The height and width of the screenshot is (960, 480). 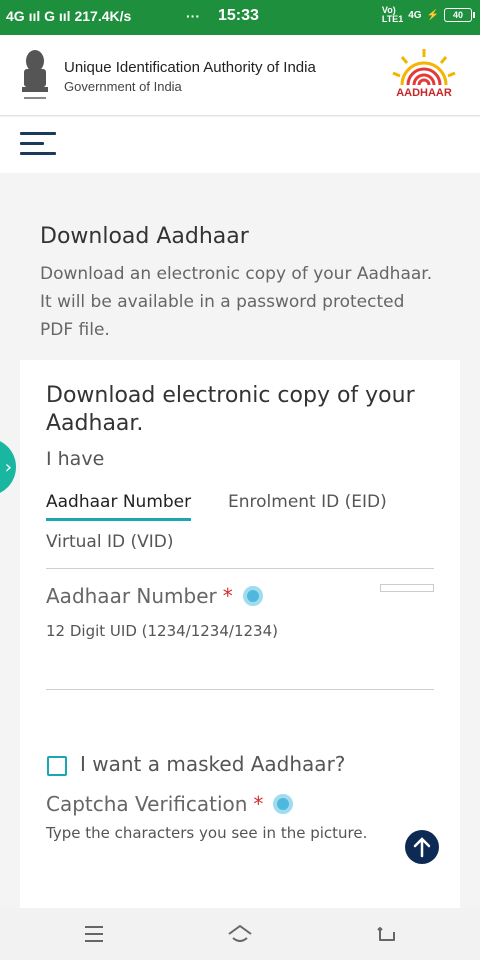 I want to click on masked-aadhaar-label: I want a masked Aadhaar?, so click(x=212, y=764).